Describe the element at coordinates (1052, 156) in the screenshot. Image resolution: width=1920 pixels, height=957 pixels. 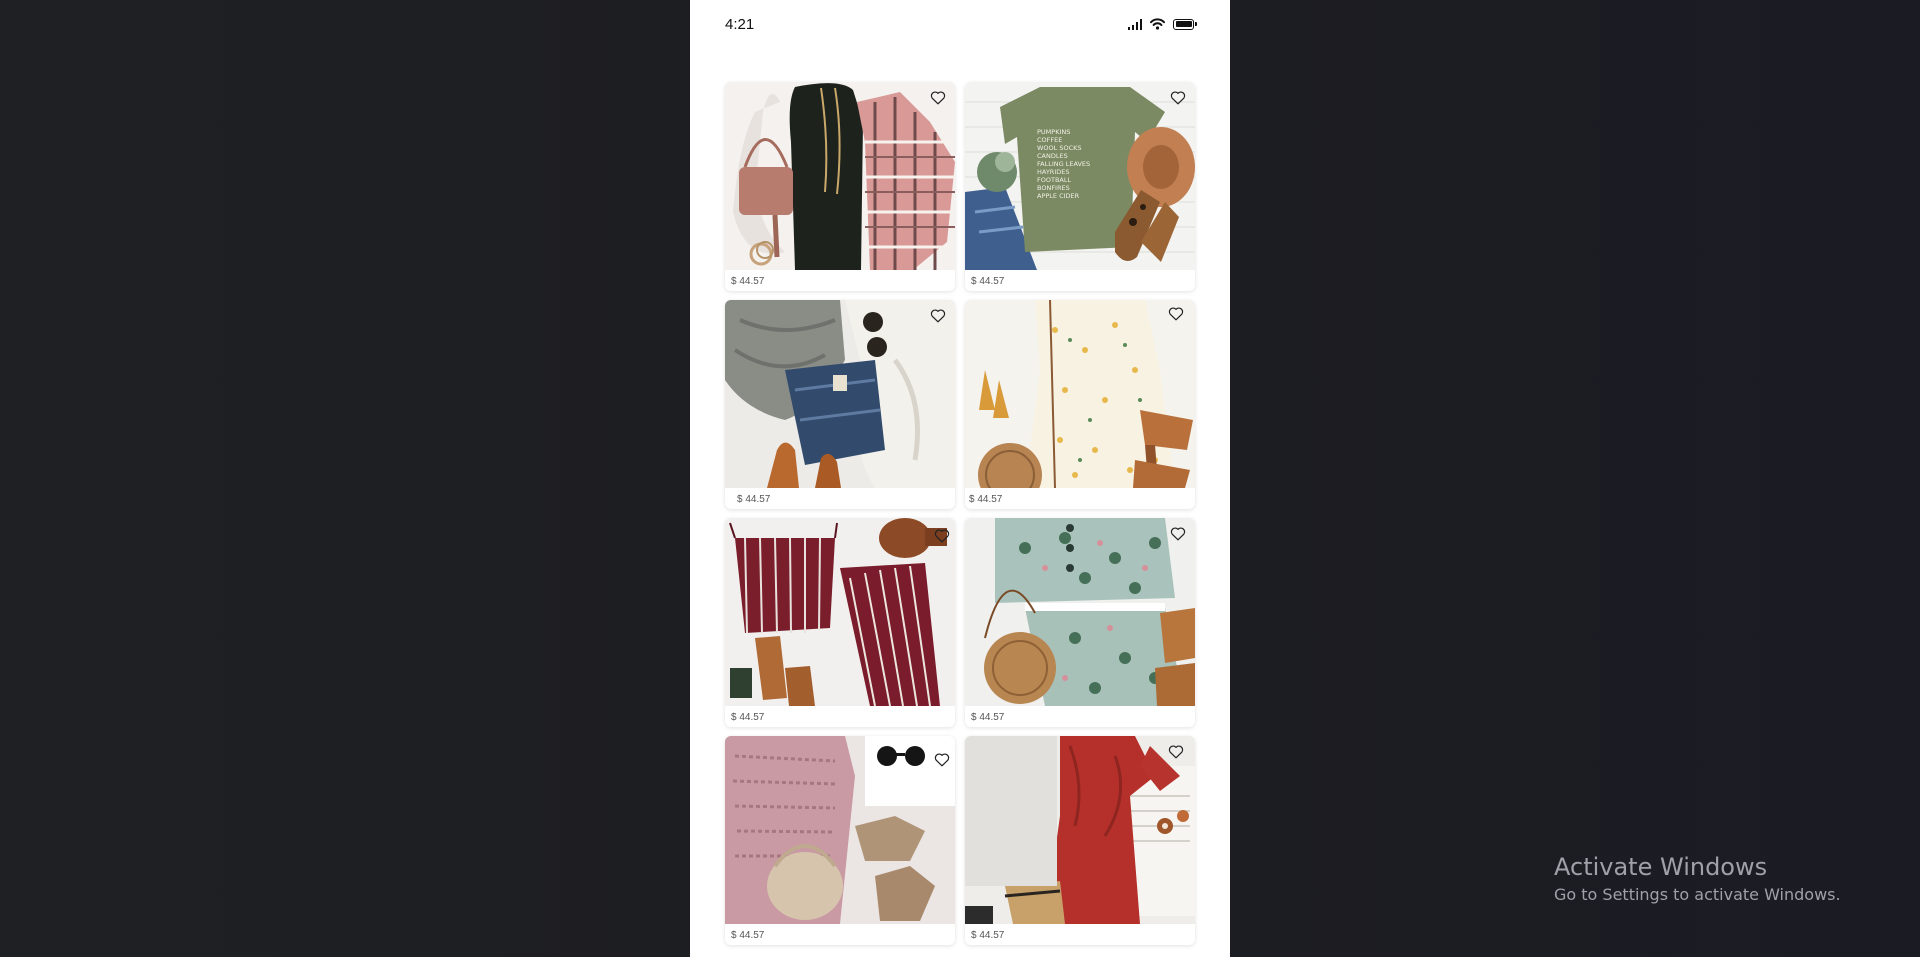
I see `svg-text: CANDLES` at that location.